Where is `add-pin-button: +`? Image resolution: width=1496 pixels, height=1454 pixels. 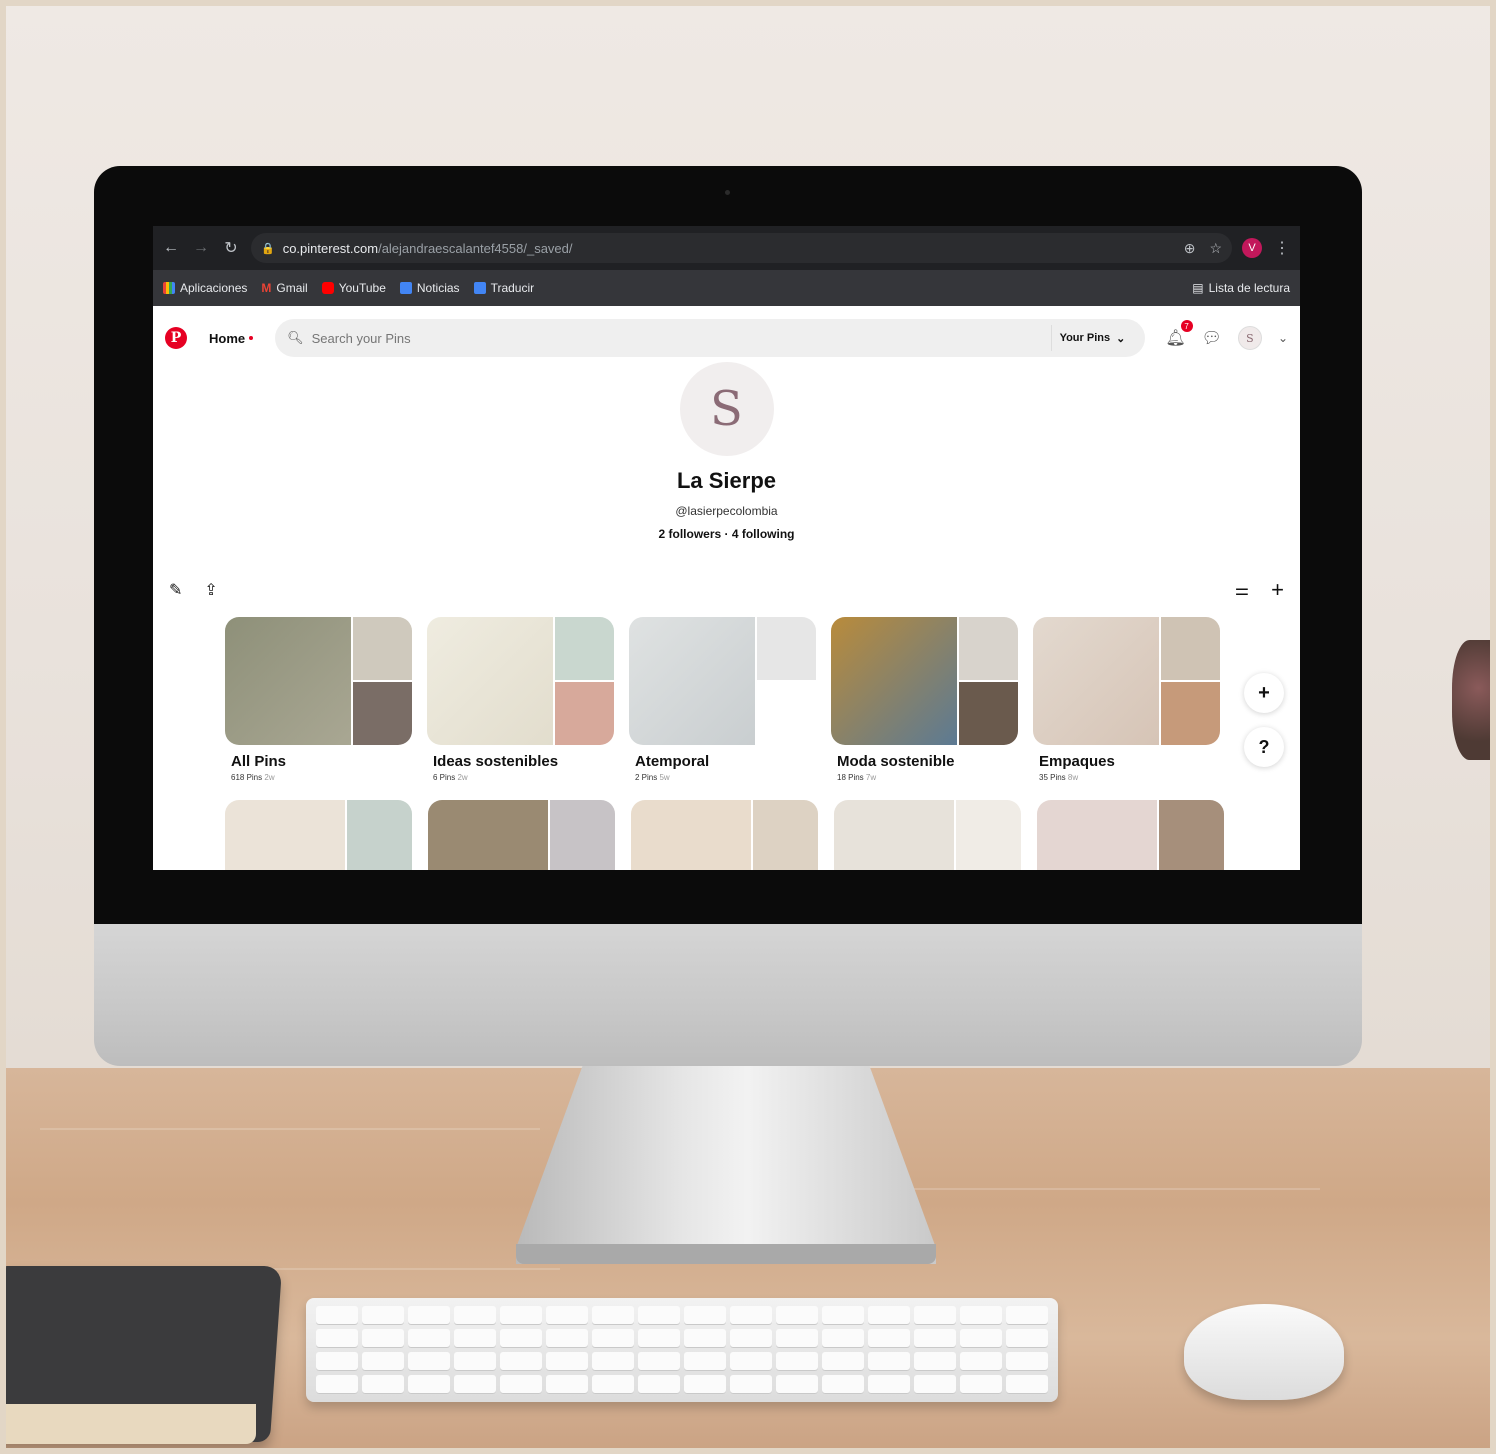 add-pin-button: + is located at coordinates (1264, 693).